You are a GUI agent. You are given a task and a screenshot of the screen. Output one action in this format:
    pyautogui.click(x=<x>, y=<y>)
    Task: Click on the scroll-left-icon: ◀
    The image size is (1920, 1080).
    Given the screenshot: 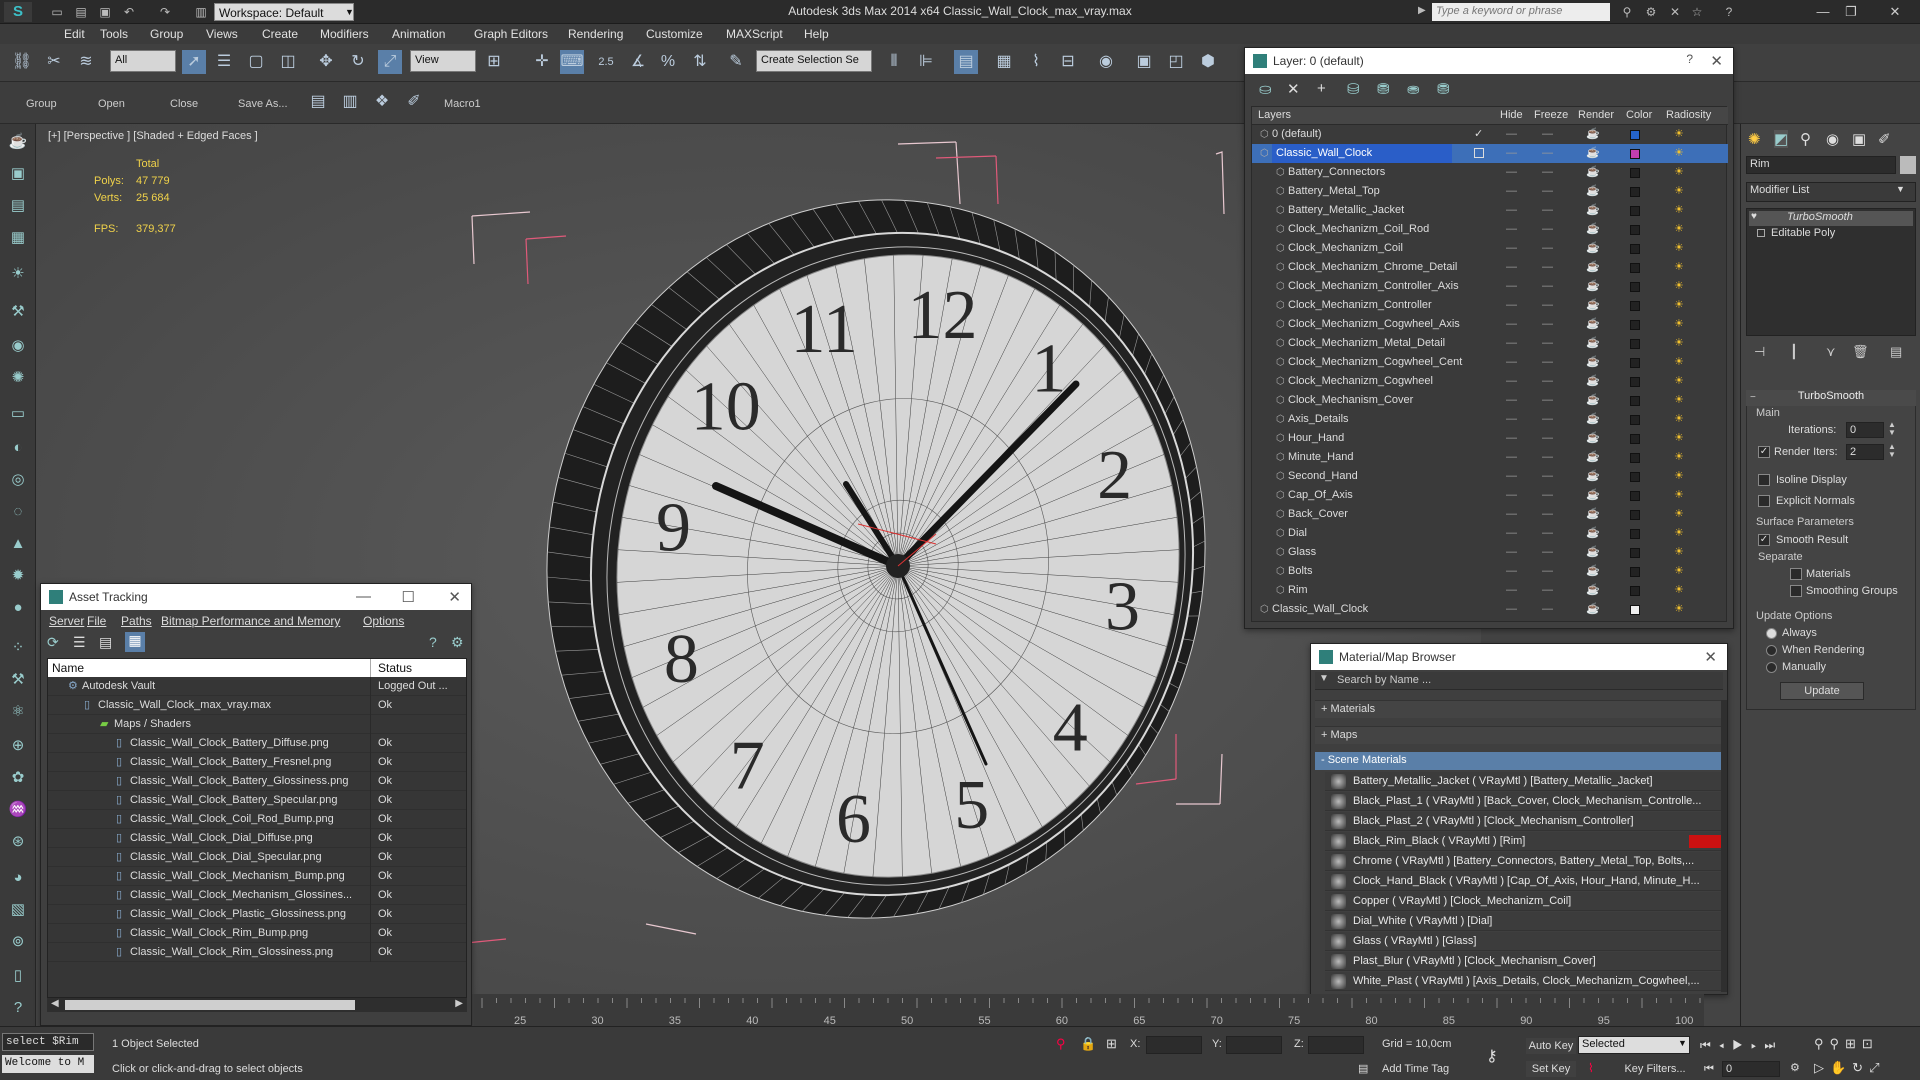 What is the action you would take?
    pyautogui.click(x=55, y=1003)
    